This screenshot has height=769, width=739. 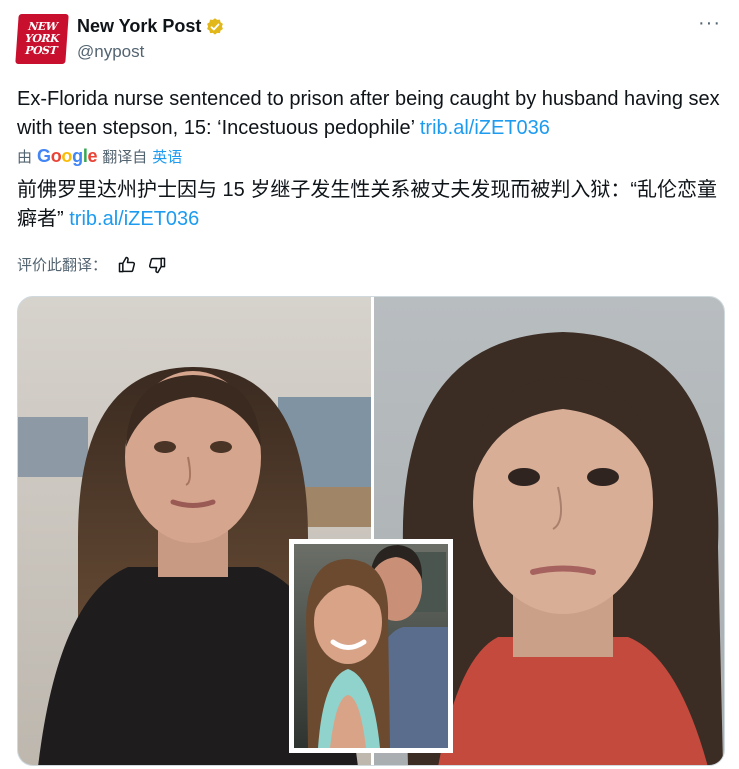 What do you see at coordinates (99, 156) in the screenshot?
I see `translated-by: 由 Google 翻译自 英语` at bounding box center [99, 156].